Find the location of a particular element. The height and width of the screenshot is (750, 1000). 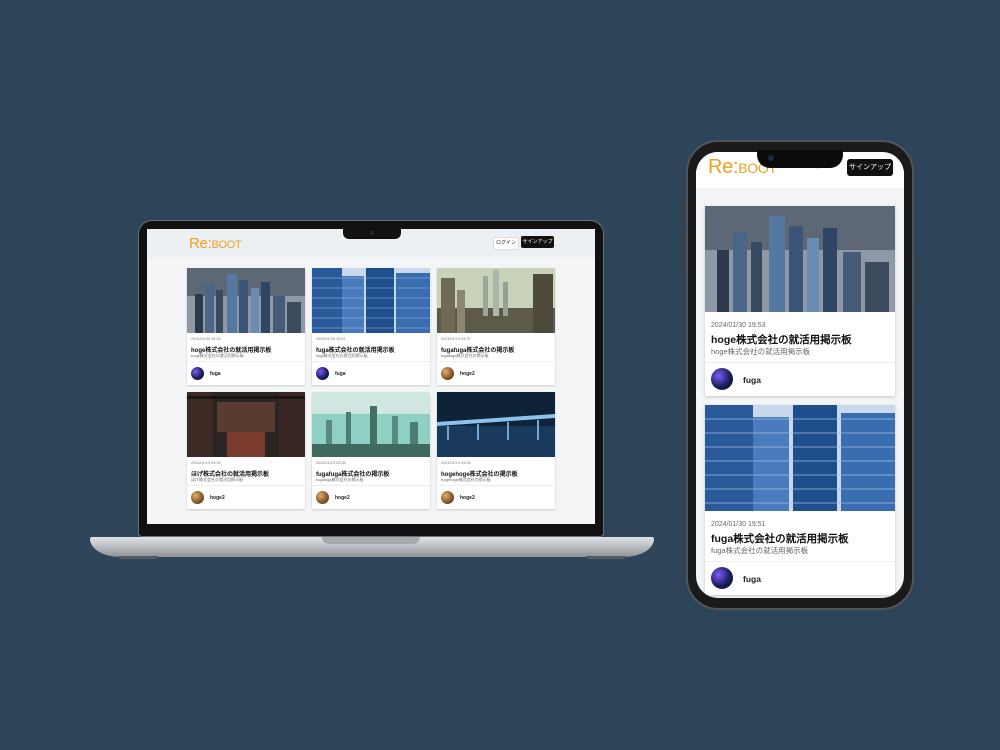

card-date: 2024/01/19 04:35 is located at coordinates (206, 463).